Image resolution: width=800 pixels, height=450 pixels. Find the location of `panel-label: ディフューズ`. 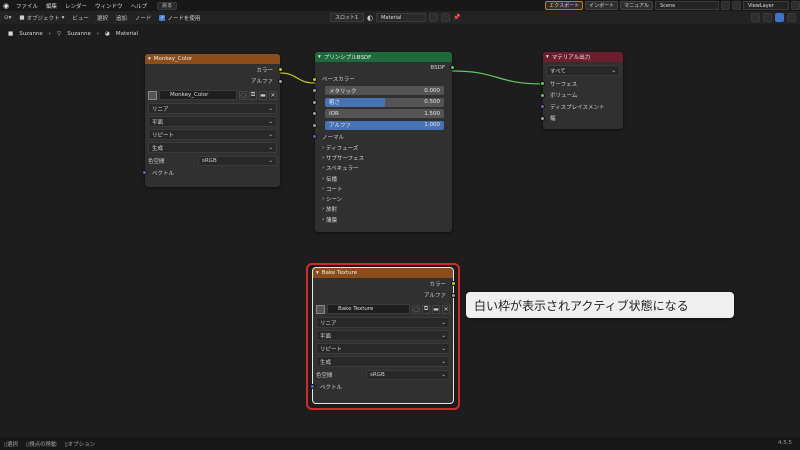

panel-label: ディフューズ is located at coordinates (342, 148).